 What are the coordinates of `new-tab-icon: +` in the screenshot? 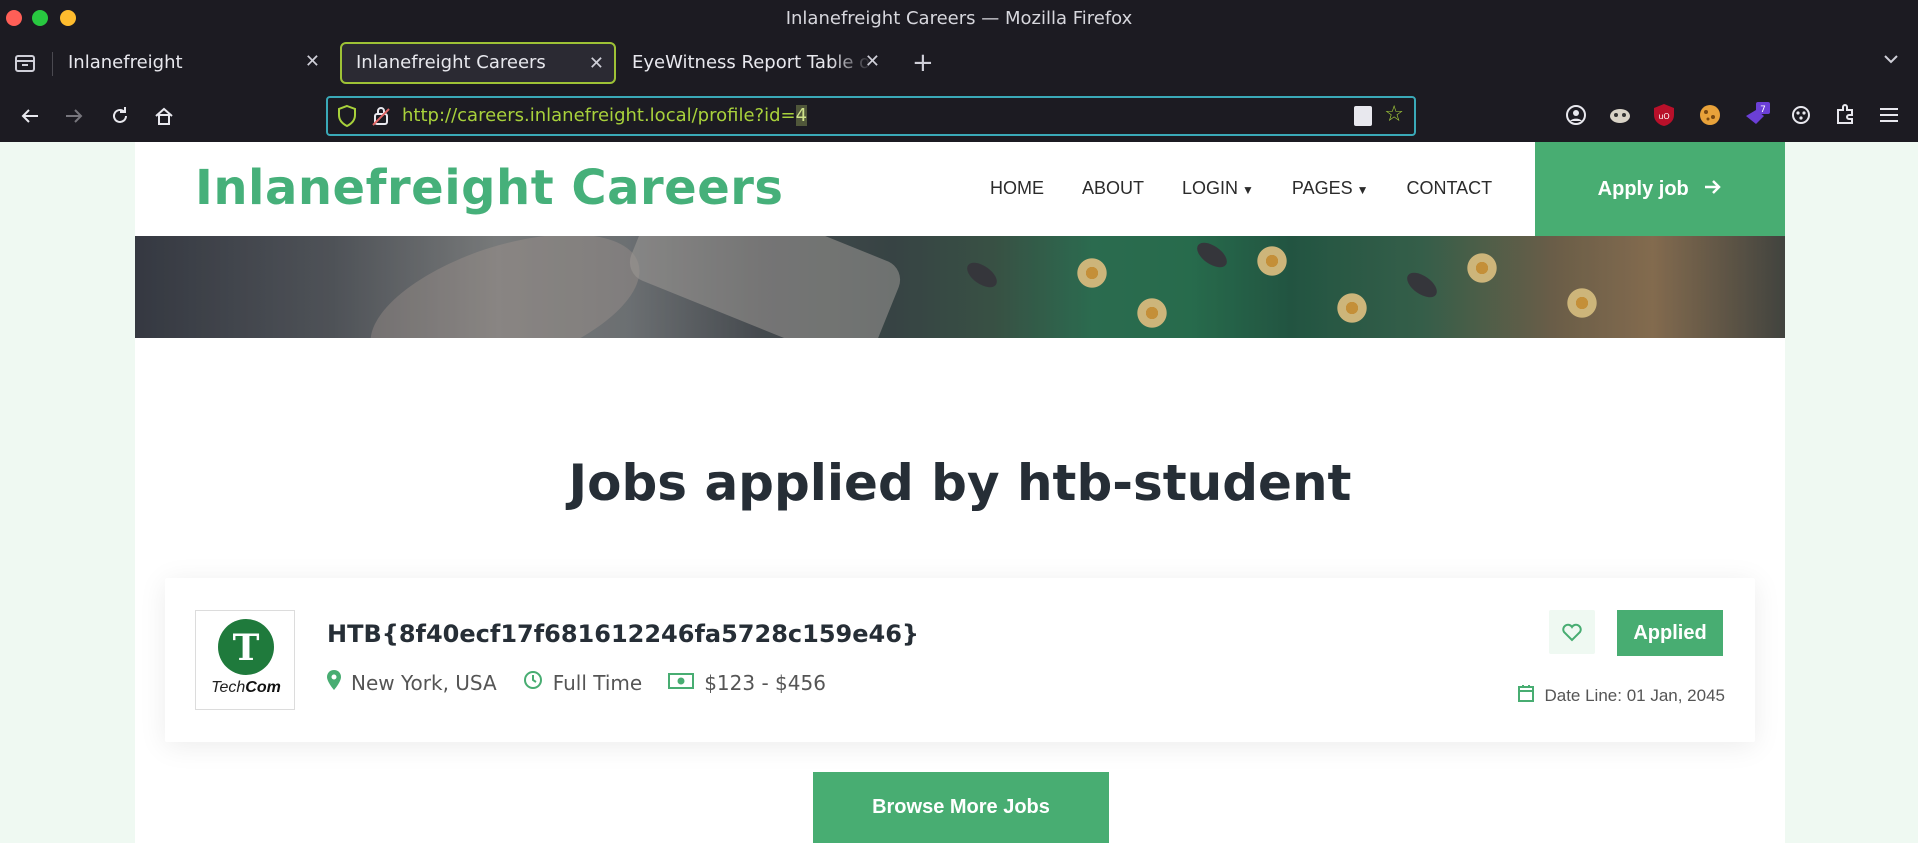 It's located at (923, 63).